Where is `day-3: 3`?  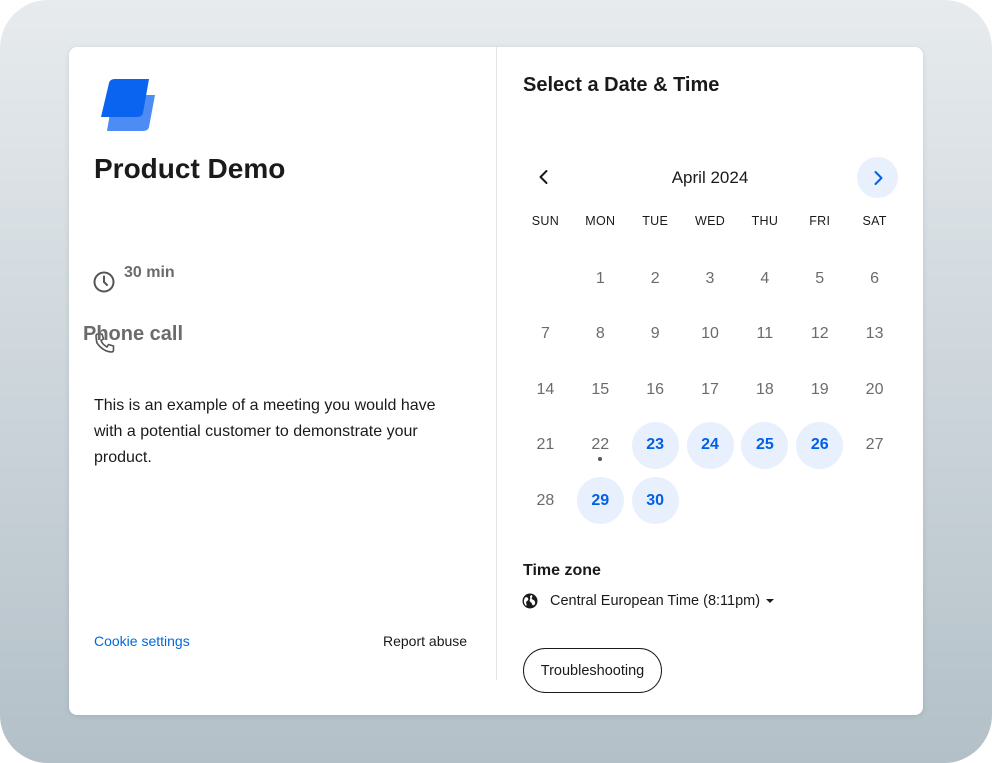
day-3: 3 is located at coordinates (710, 278).